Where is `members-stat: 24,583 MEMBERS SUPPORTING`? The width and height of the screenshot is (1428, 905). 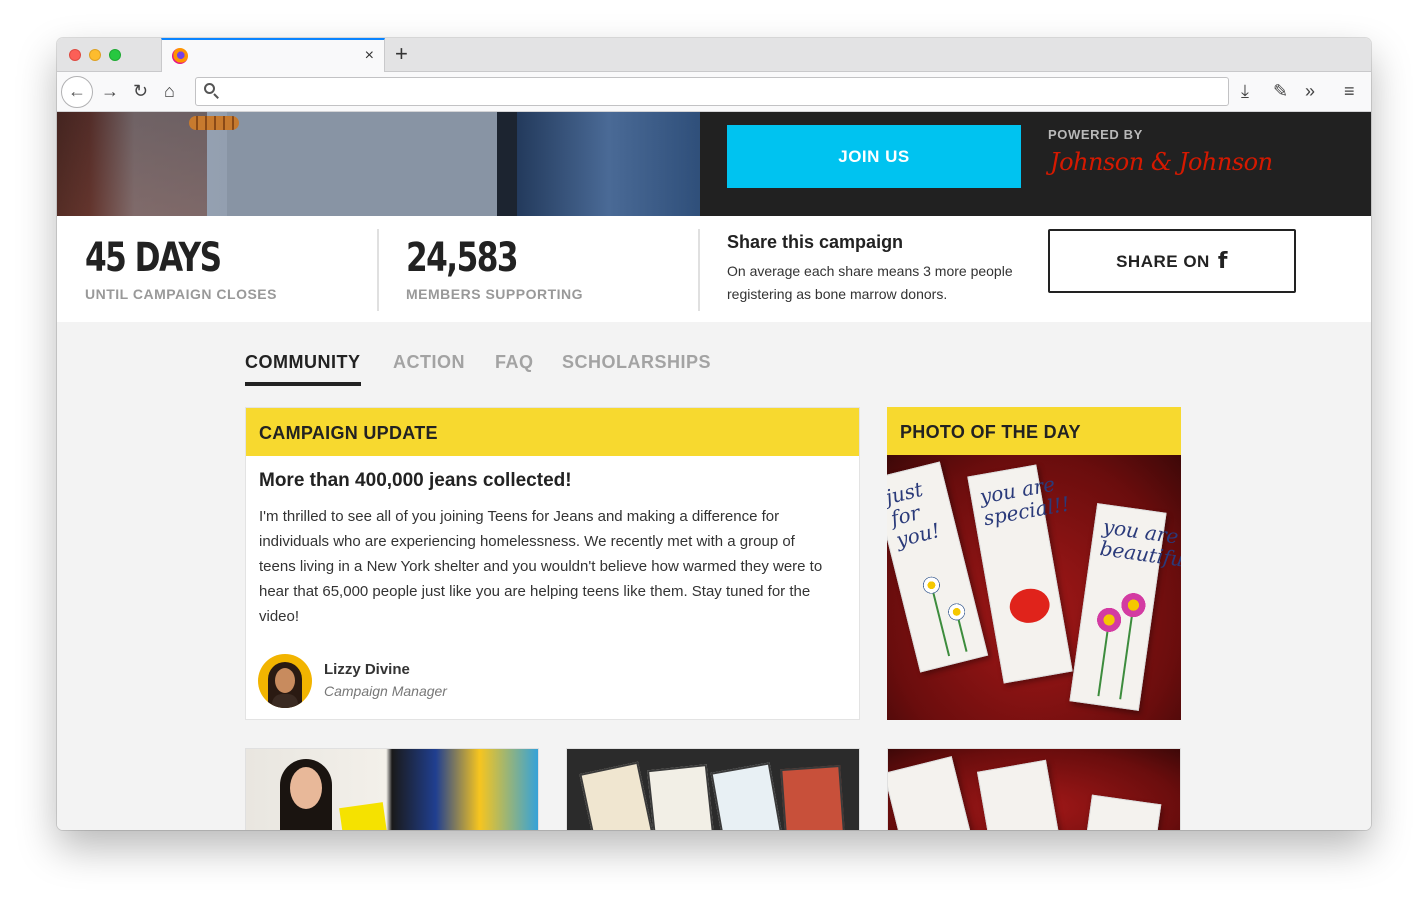
members-stat: 24,583 MEMBERS SUPPORTING is located at coordinates (494, 267).